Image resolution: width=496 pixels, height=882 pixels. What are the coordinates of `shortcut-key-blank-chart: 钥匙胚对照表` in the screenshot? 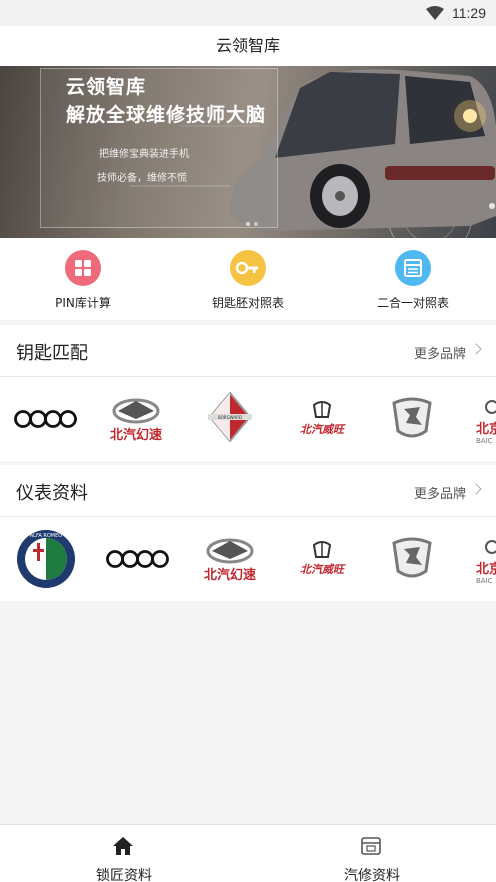 It's located at (248, 280).